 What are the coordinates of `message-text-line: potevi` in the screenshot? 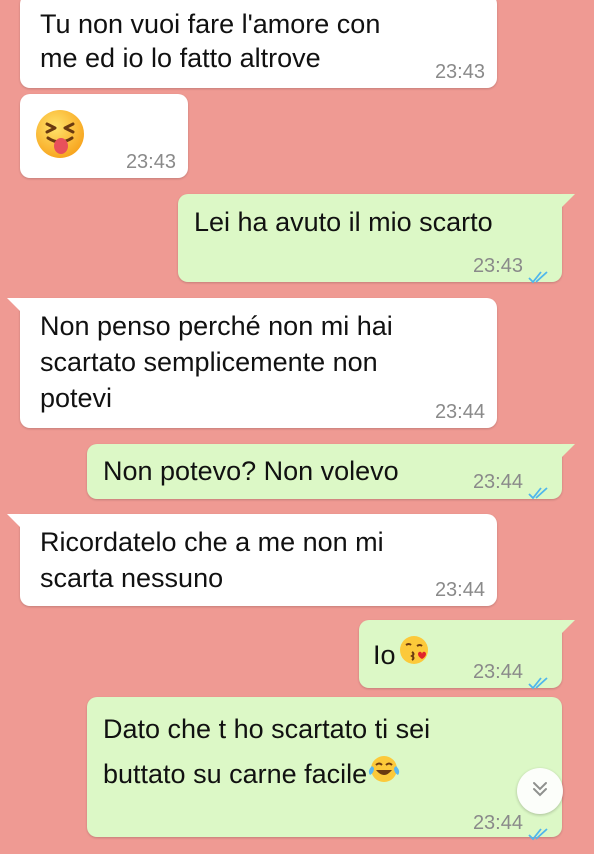 It's located at (76, 398).